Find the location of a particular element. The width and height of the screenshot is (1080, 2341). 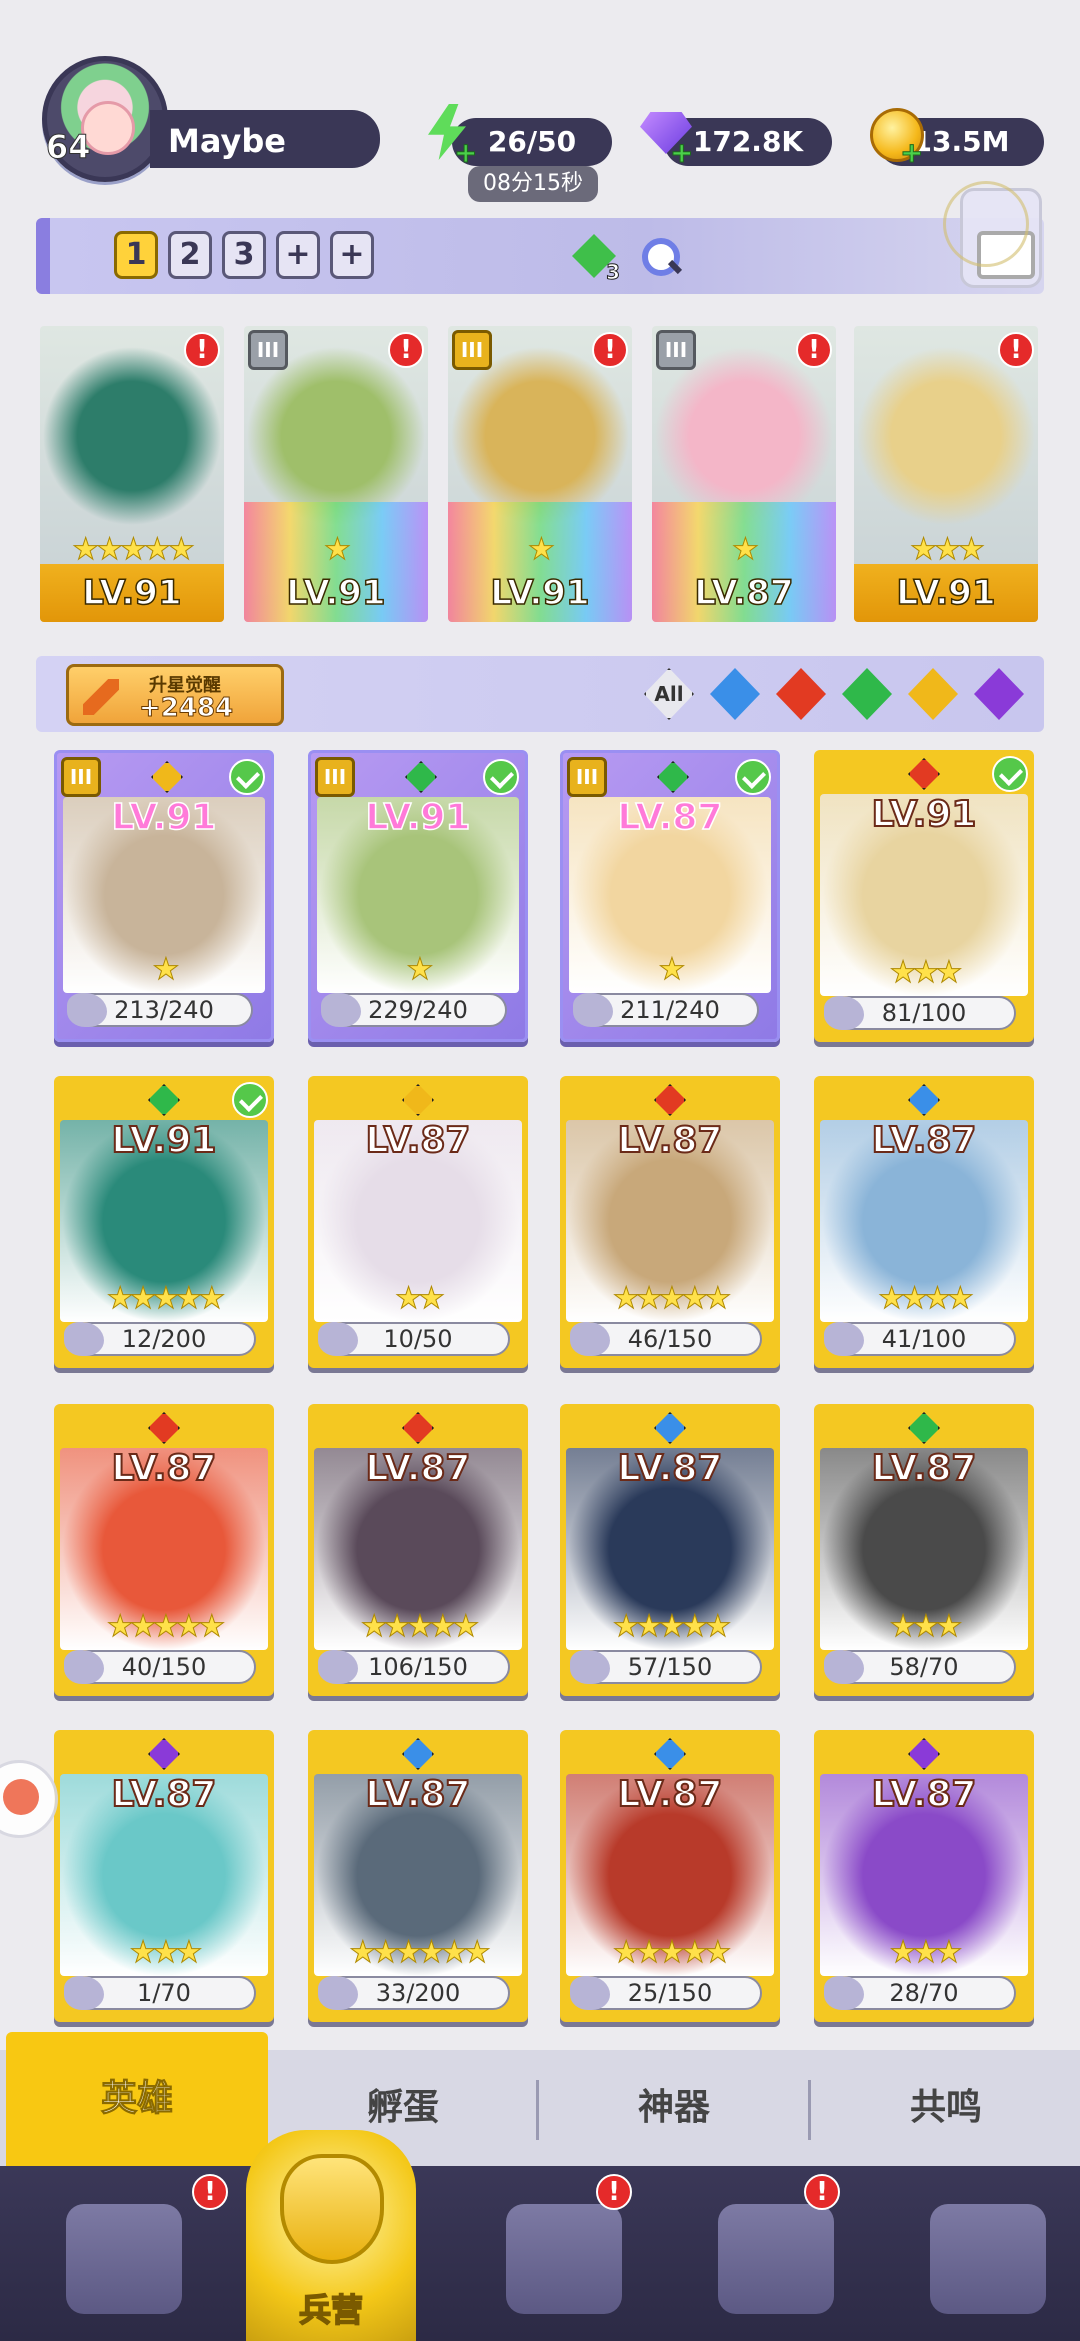

hero-card: LV.87 ★★ 10/50 is located at coordinates (418, 1222).